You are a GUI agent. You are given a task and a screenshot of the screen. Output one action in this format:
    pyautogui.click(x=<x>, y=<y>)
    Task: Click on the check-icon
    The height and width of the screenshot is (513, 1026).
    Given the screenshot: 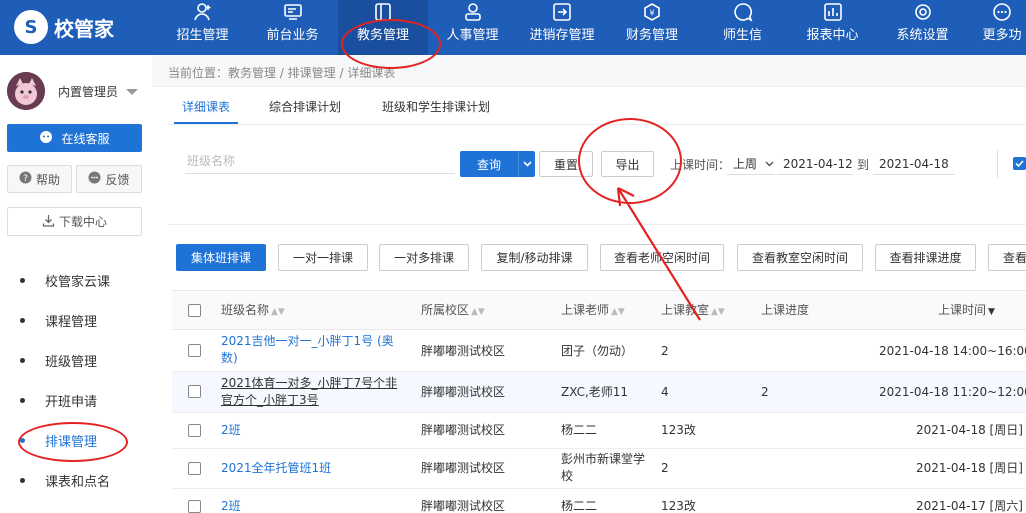 What is the action you would take?
    pyautogui.click(x=1019, y=164)
    